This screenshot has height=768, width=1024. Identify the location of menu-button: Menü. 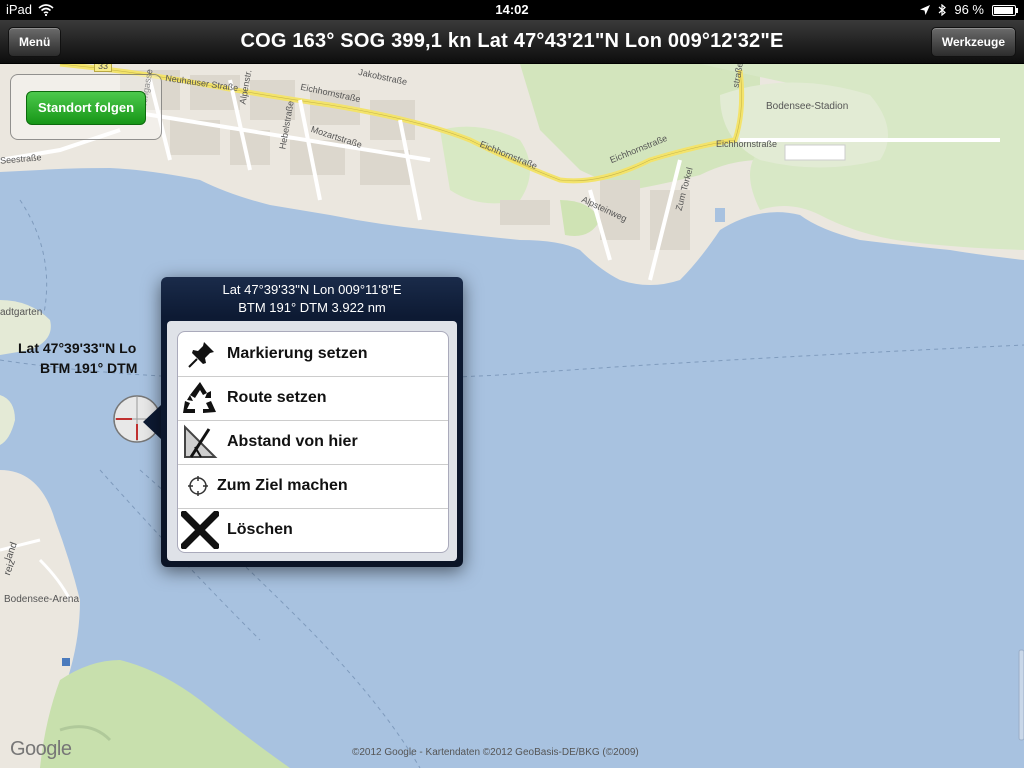
(35, 42).